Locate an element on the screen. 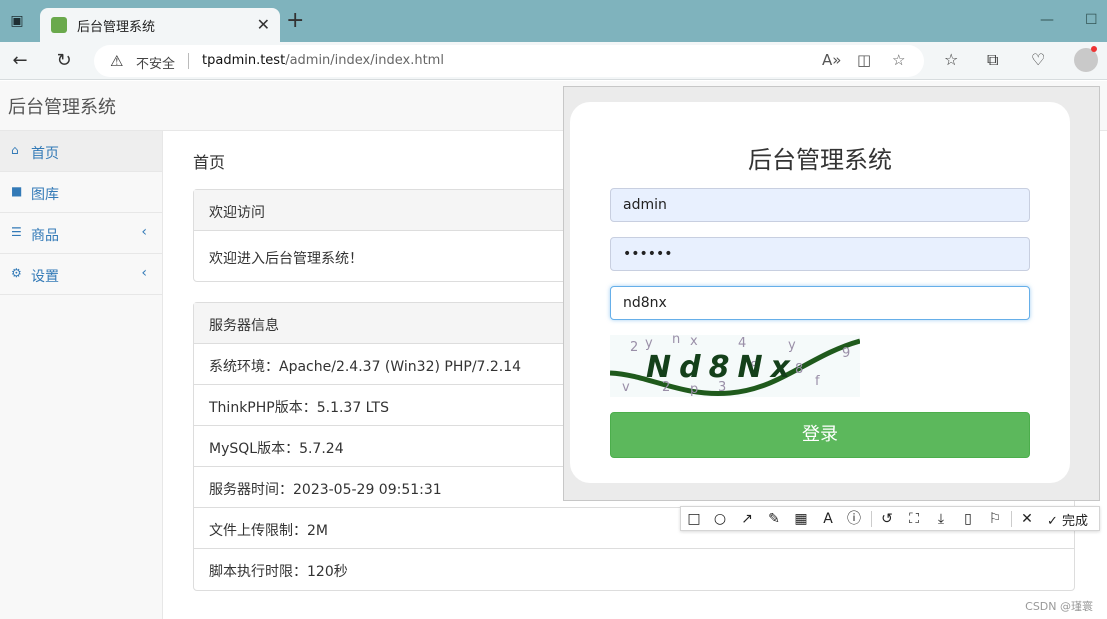 Image resolution: width=1107 pixels, height=619 pixels. mosaic-tool-icon: ▦ is located at coordinates (801, 519).